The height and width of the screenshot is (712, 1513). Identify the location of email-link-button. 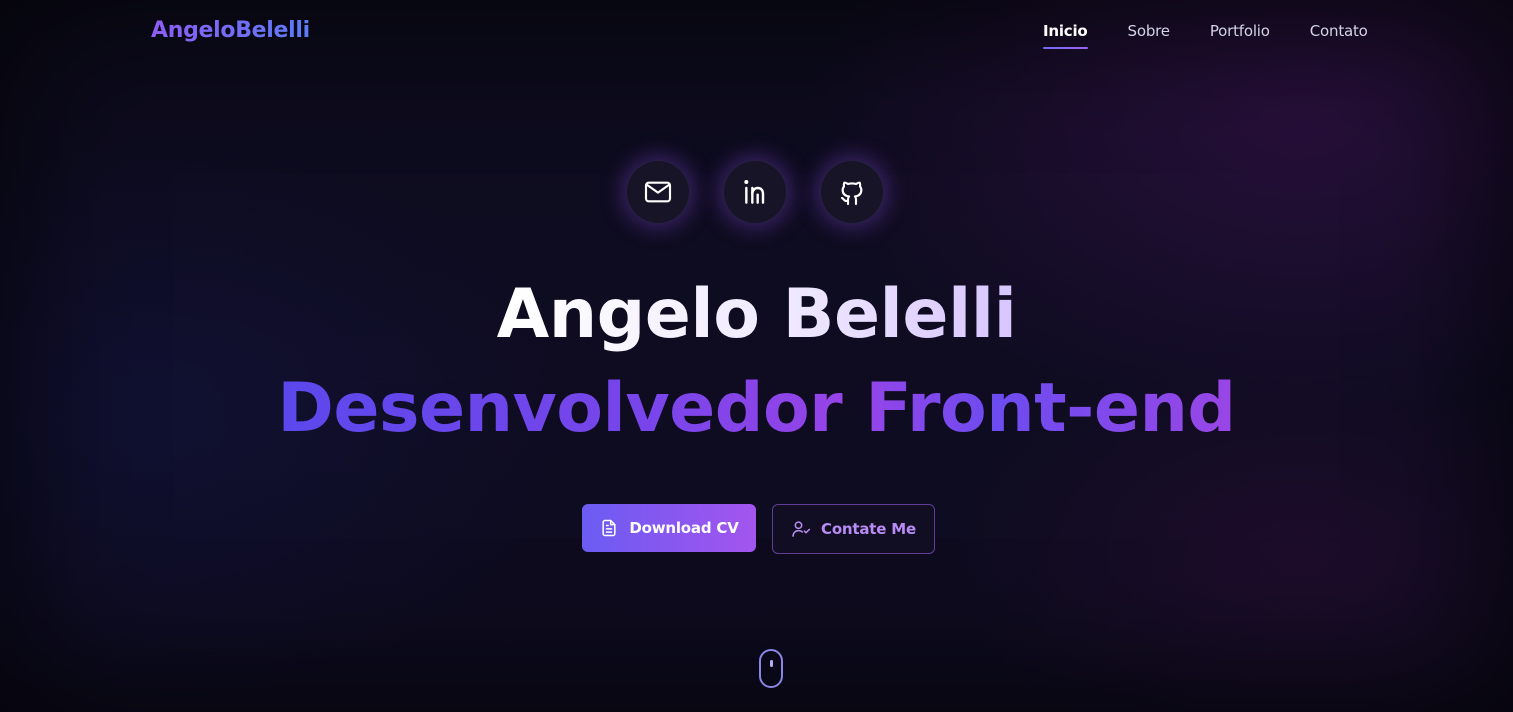
(657, 192).